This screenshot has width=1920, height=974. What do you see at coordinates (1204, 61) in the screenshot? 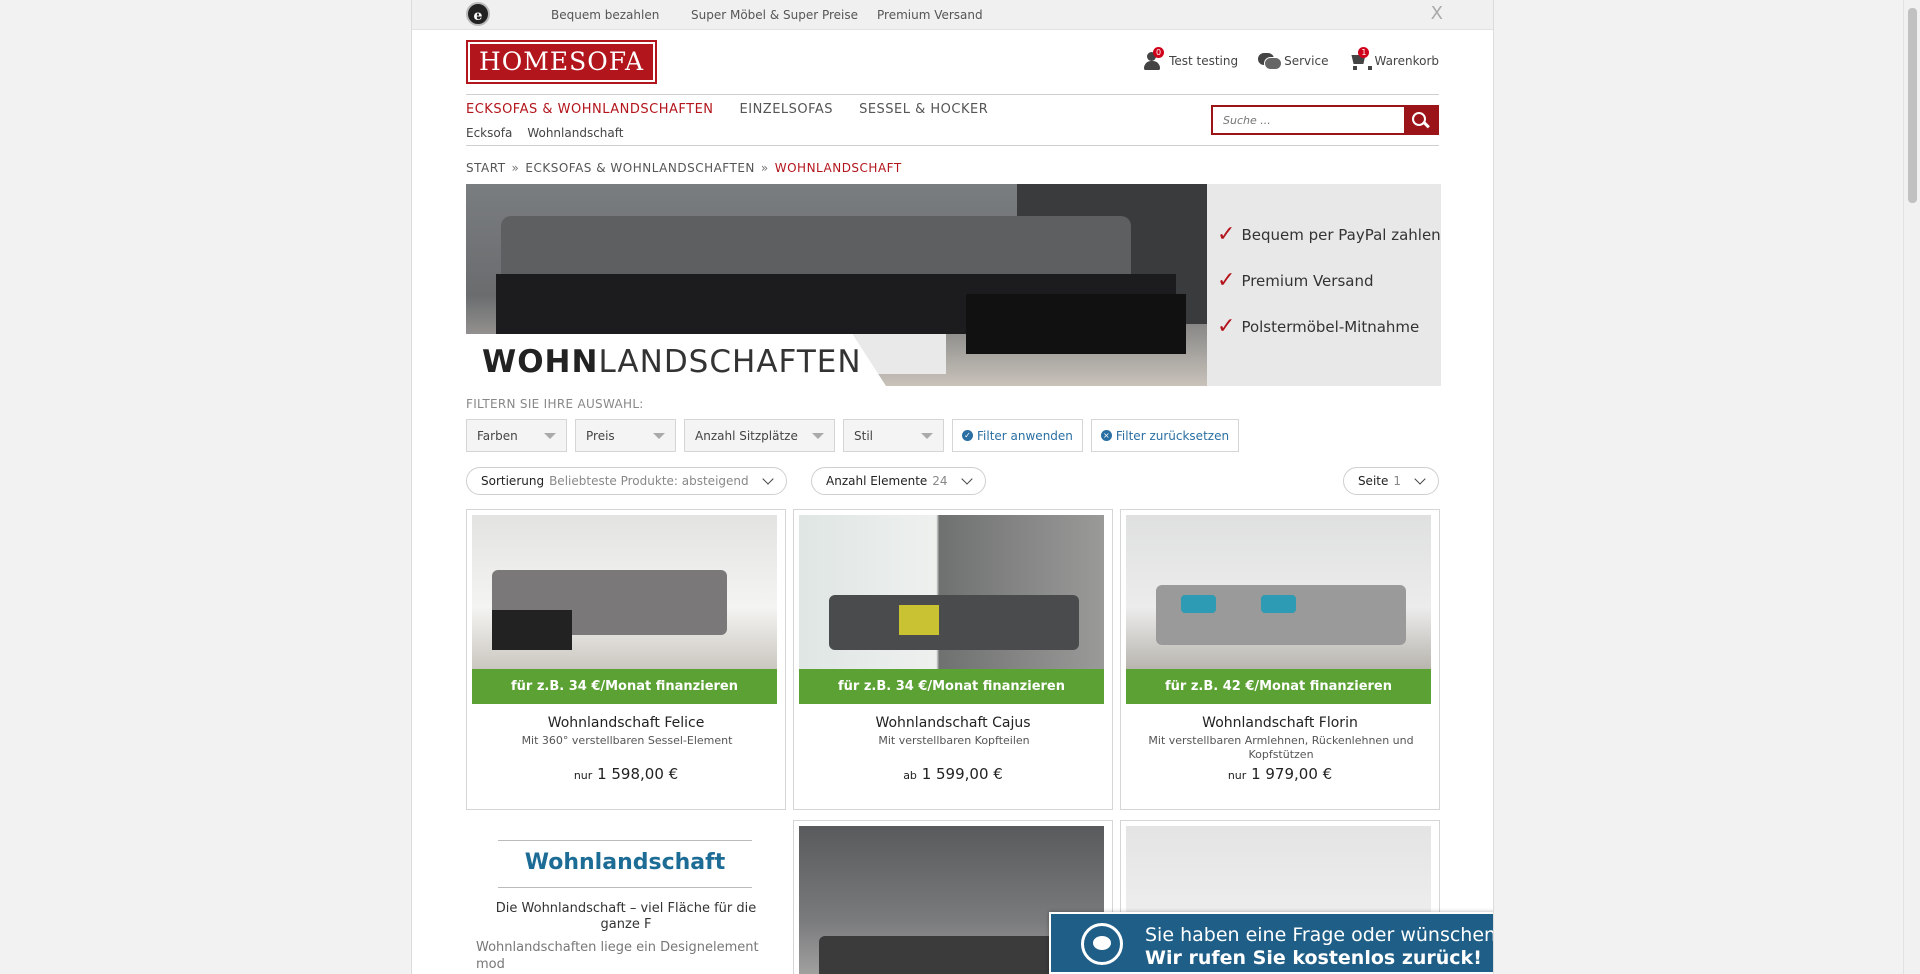
I see `account-label: Test testing` at bounding box center [1204, 61].